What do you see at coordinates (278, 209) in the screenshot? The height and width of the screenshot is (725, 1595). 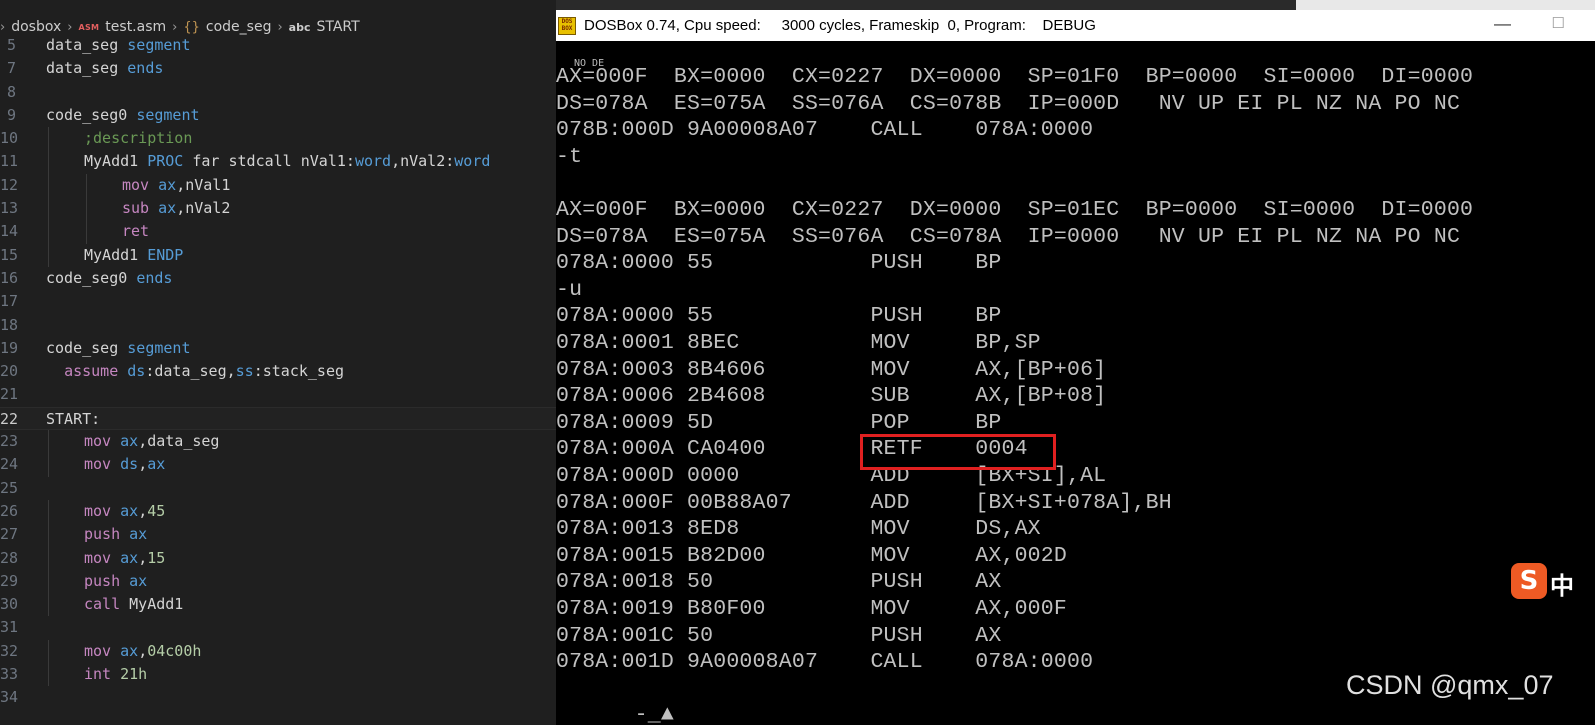 I see `code-line: 13 sub ax,nVal2` at bounding box center [278, 209].